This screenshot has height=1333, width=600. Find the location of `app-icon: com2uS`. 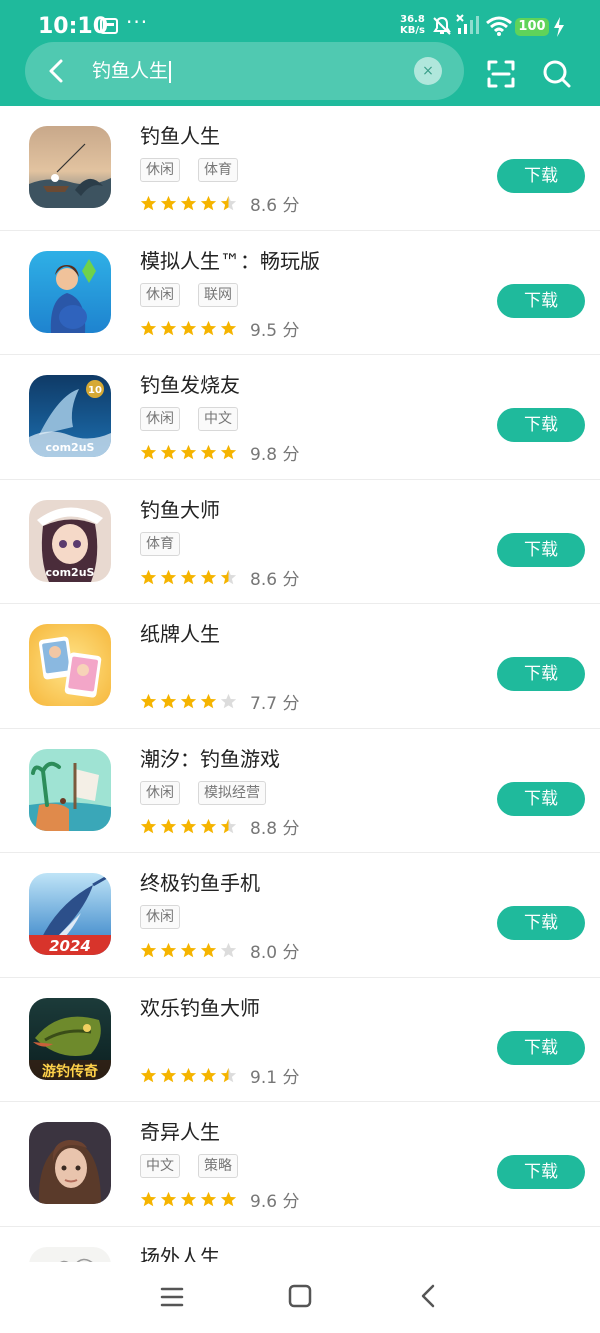

app-icon: com2uS is located at coordinates (70, 540).